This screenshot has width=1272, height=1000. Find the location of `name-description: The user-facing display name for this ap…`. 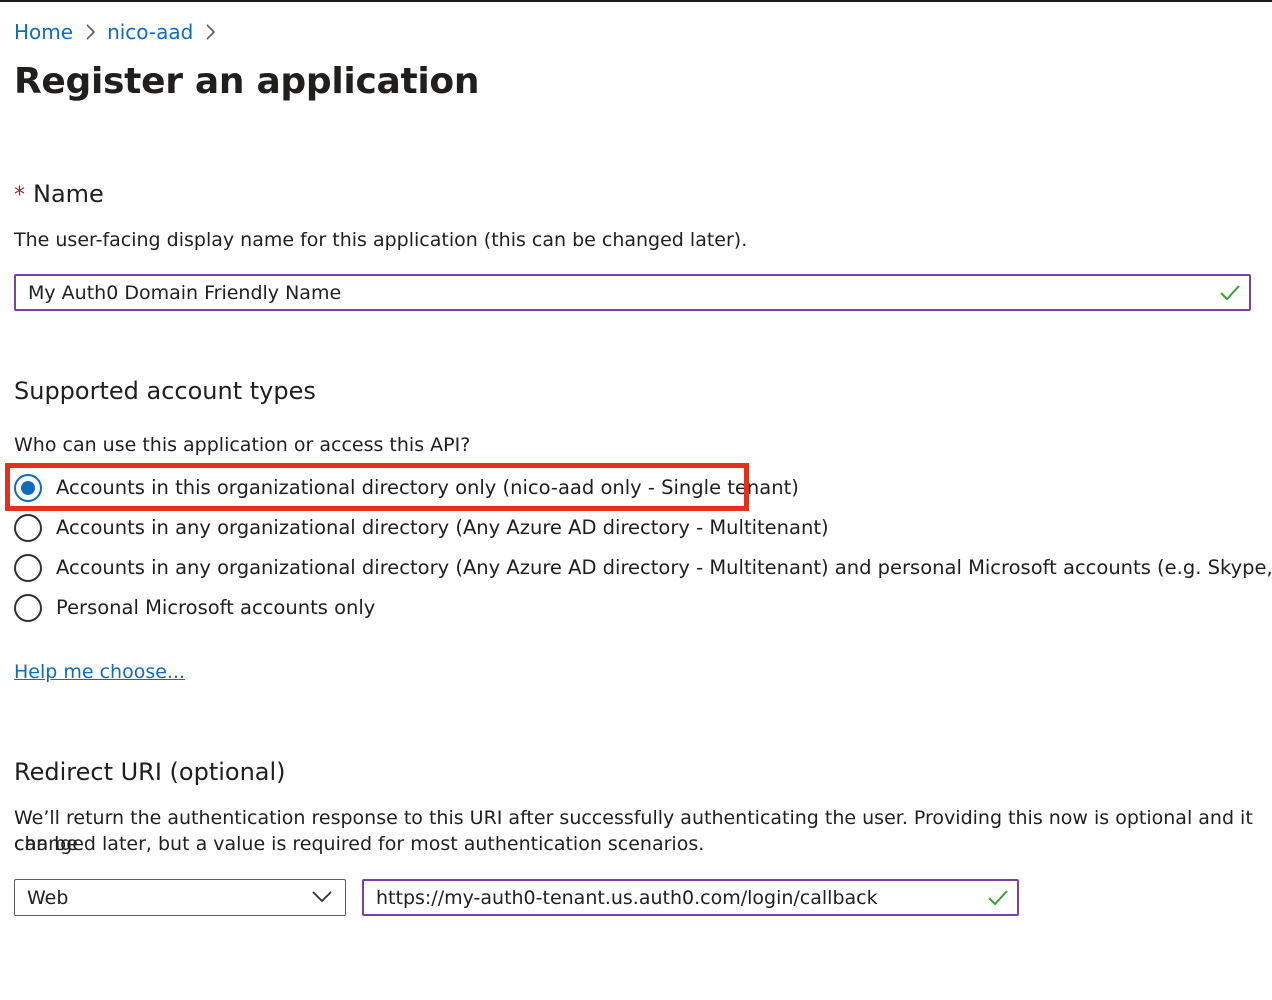

name-description: The user-facing display name for this ap… is located at coordinates (381, 240).